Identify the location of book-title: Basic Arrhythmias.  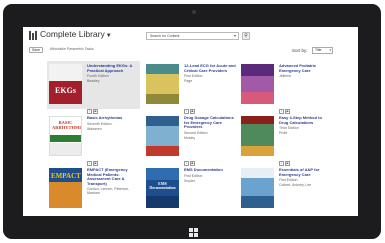
(113, 118).